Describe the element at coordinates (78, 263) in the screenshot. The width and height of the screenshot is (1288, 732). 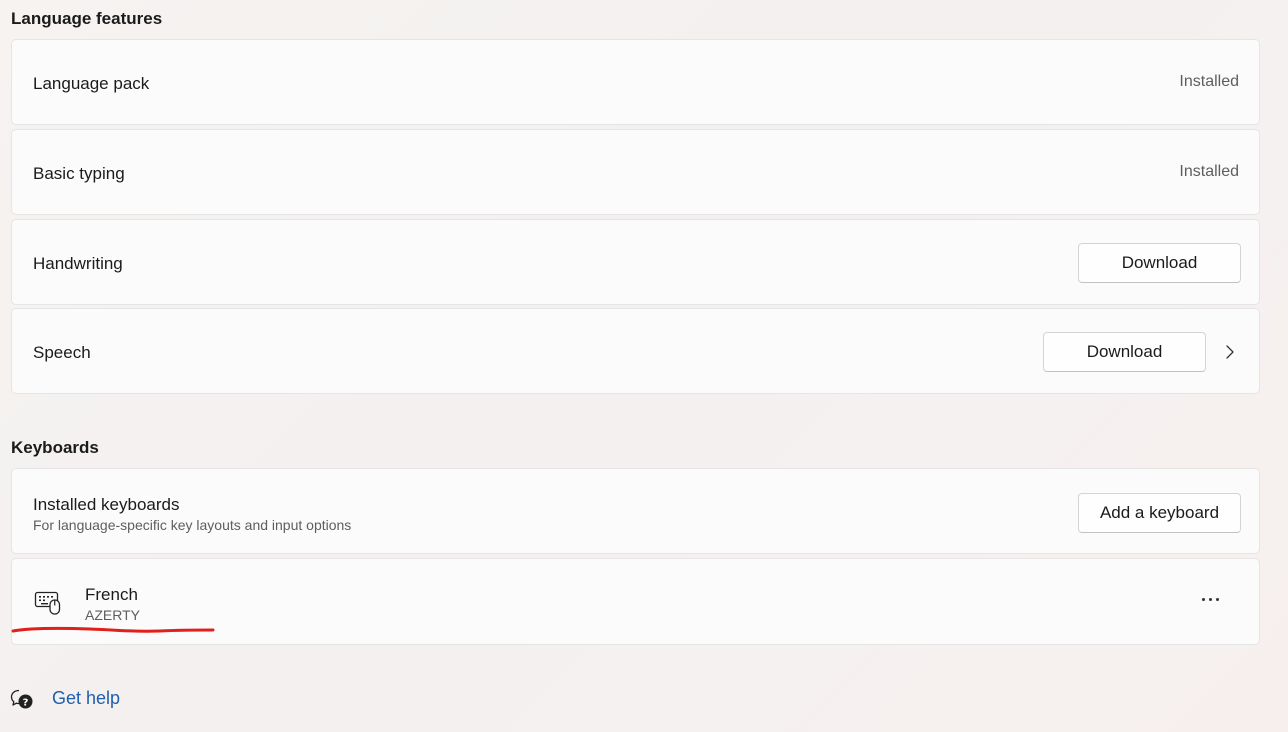
I see `handwriting-label: Handwriting` at that location.